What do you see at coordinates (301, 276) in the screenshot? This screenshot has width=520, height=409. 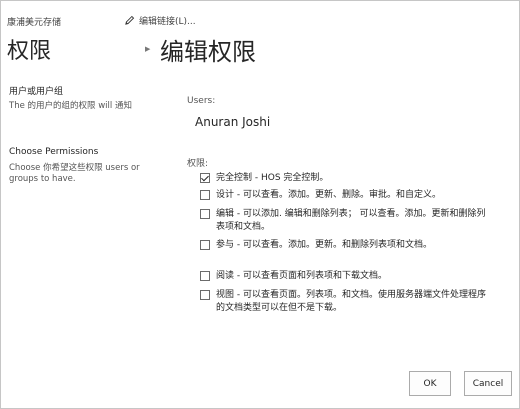 I see `permission-label: 阅读 - 可以查看页面和列表项和下载文档。` at bounding box center [301, 276].